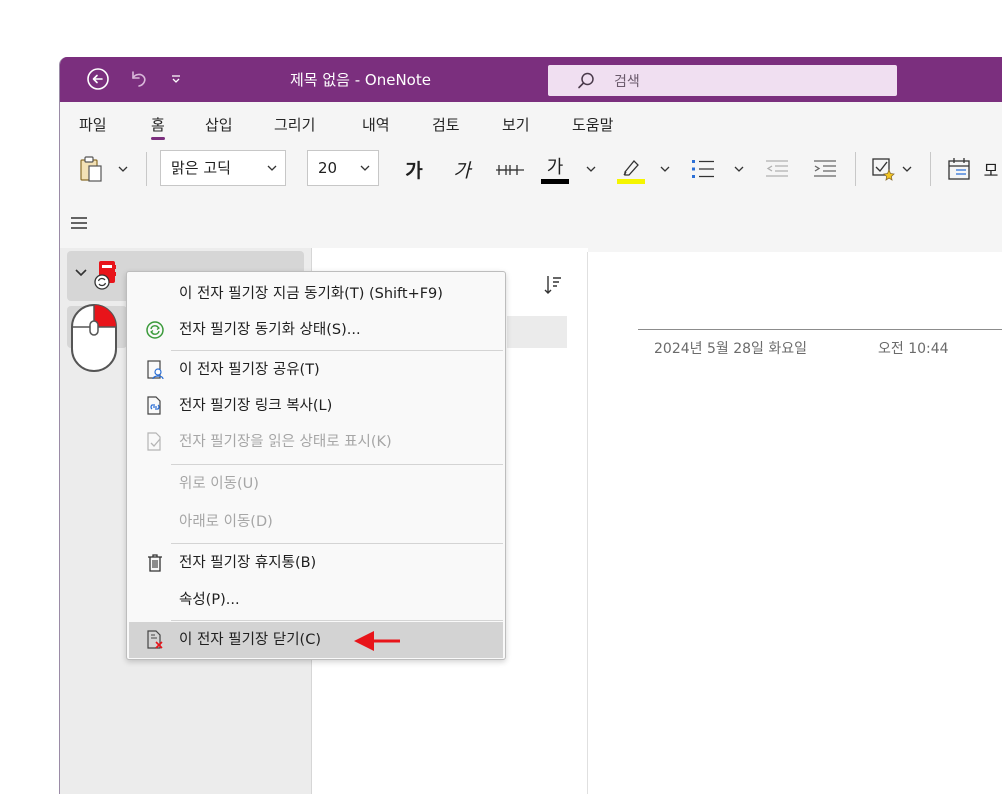 The height and width of the screenshot is (794, 1002). What do you see at coordinates (155, 370) in the screenshot?
I see `share-icon` at bounding box center [155, 370].